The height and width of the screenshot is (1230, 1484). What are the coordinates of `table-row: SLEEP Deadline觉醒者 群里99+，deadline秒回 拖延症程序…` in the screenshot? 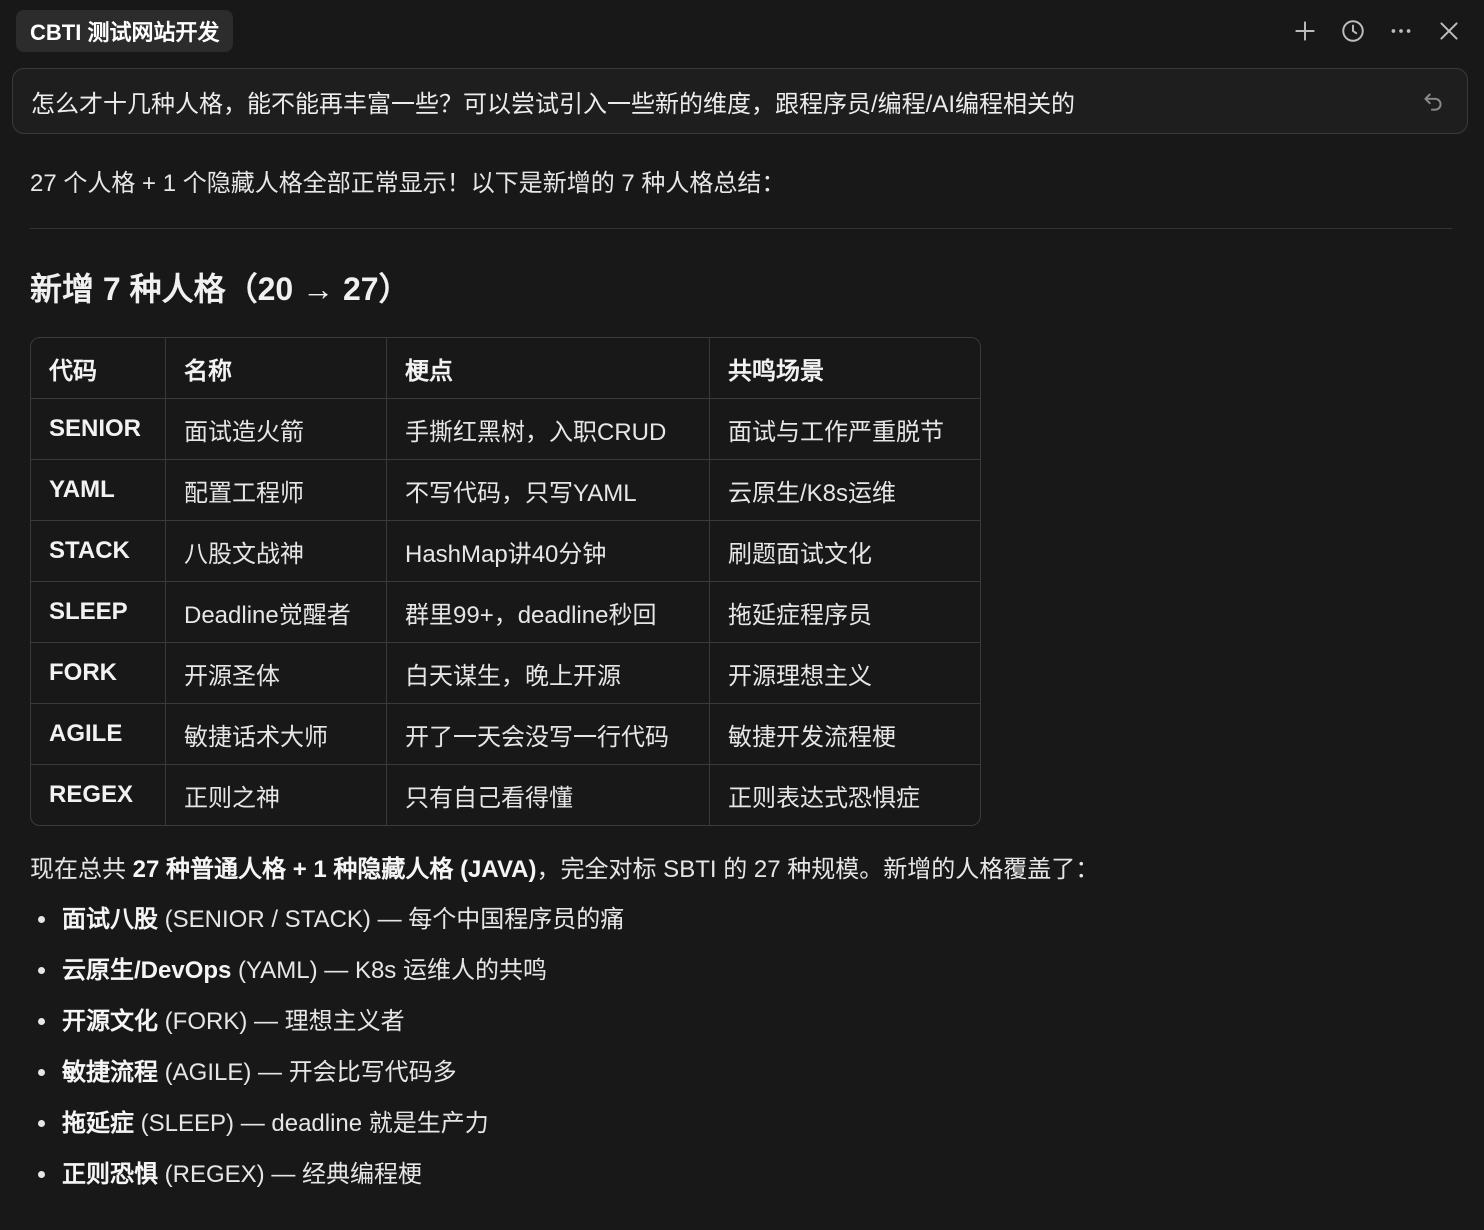 It's located at (505, 612).